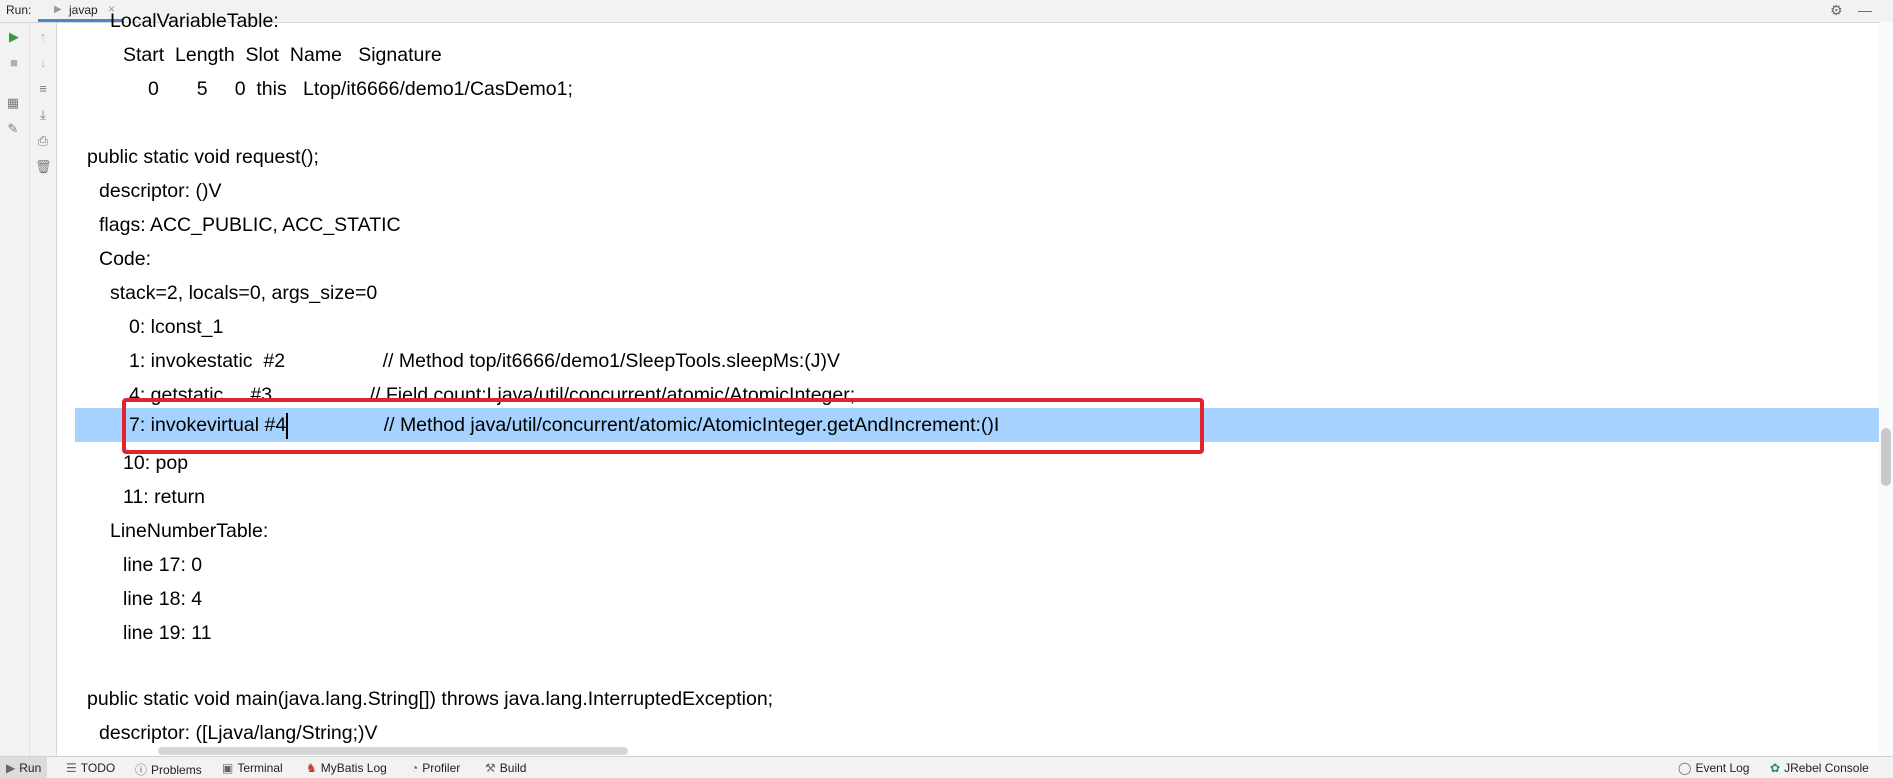 The height and width of the screenshot is (778, 1893). What do you see at coordinates (244, 293) in the screenshot?
I see `console-line: stack=2, locals=0, args_size=0` at bounding box center [244, 293].